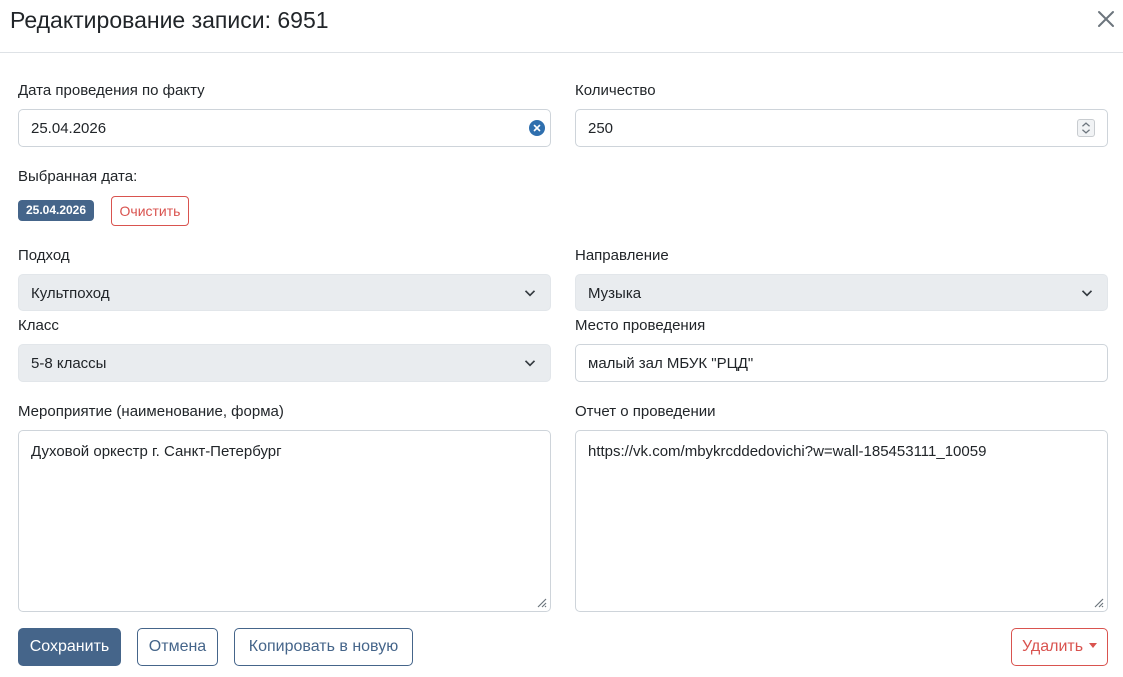 This screenshot has height=677, width=1123. What do you see at coordinates (70, 293) in the screenshot?
I see `approach-value: Культпоход` at bounding box center [70, 293].